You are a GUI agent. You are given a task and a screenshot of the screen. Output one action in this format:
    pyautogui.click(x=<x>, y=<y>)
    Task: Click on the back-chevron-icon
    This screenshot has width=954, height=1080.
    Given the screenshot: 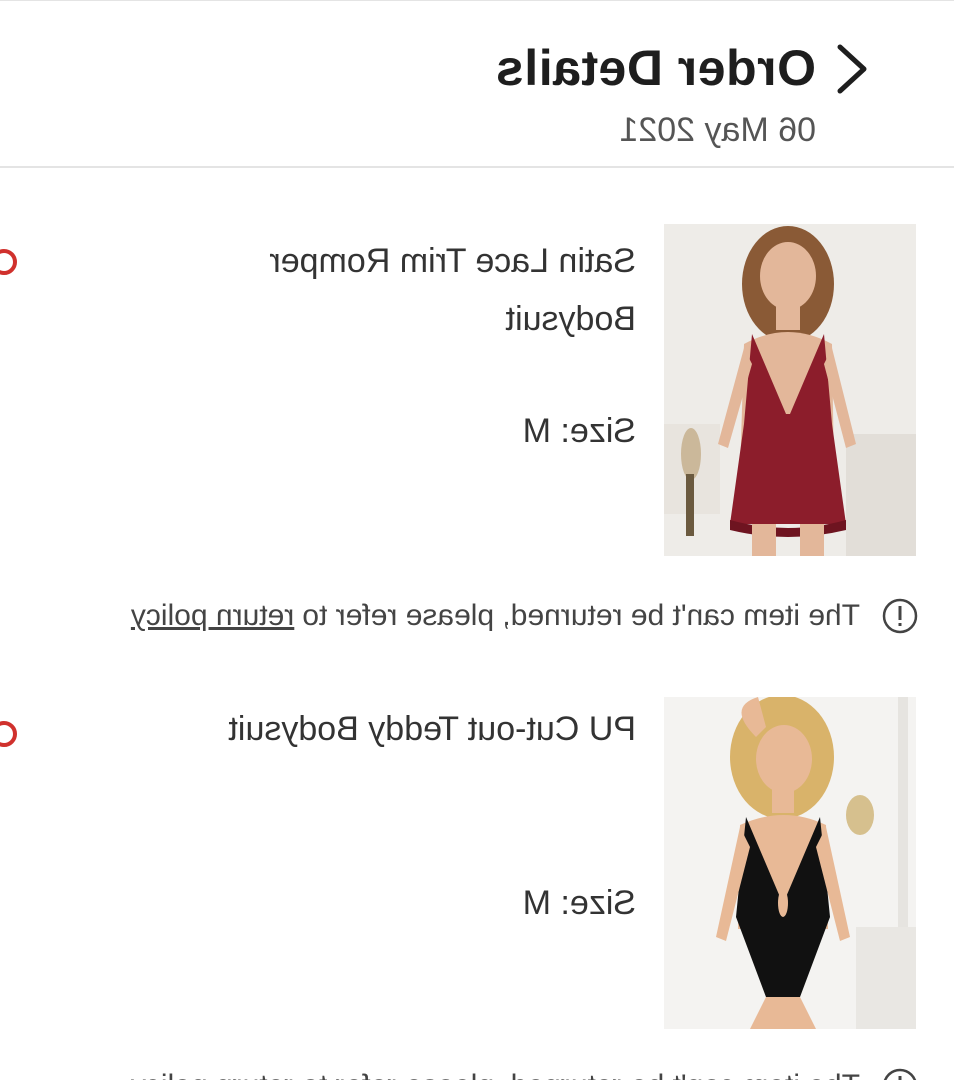 What is the action you would take?
    pyautogui.click(x=852, y=69)
    